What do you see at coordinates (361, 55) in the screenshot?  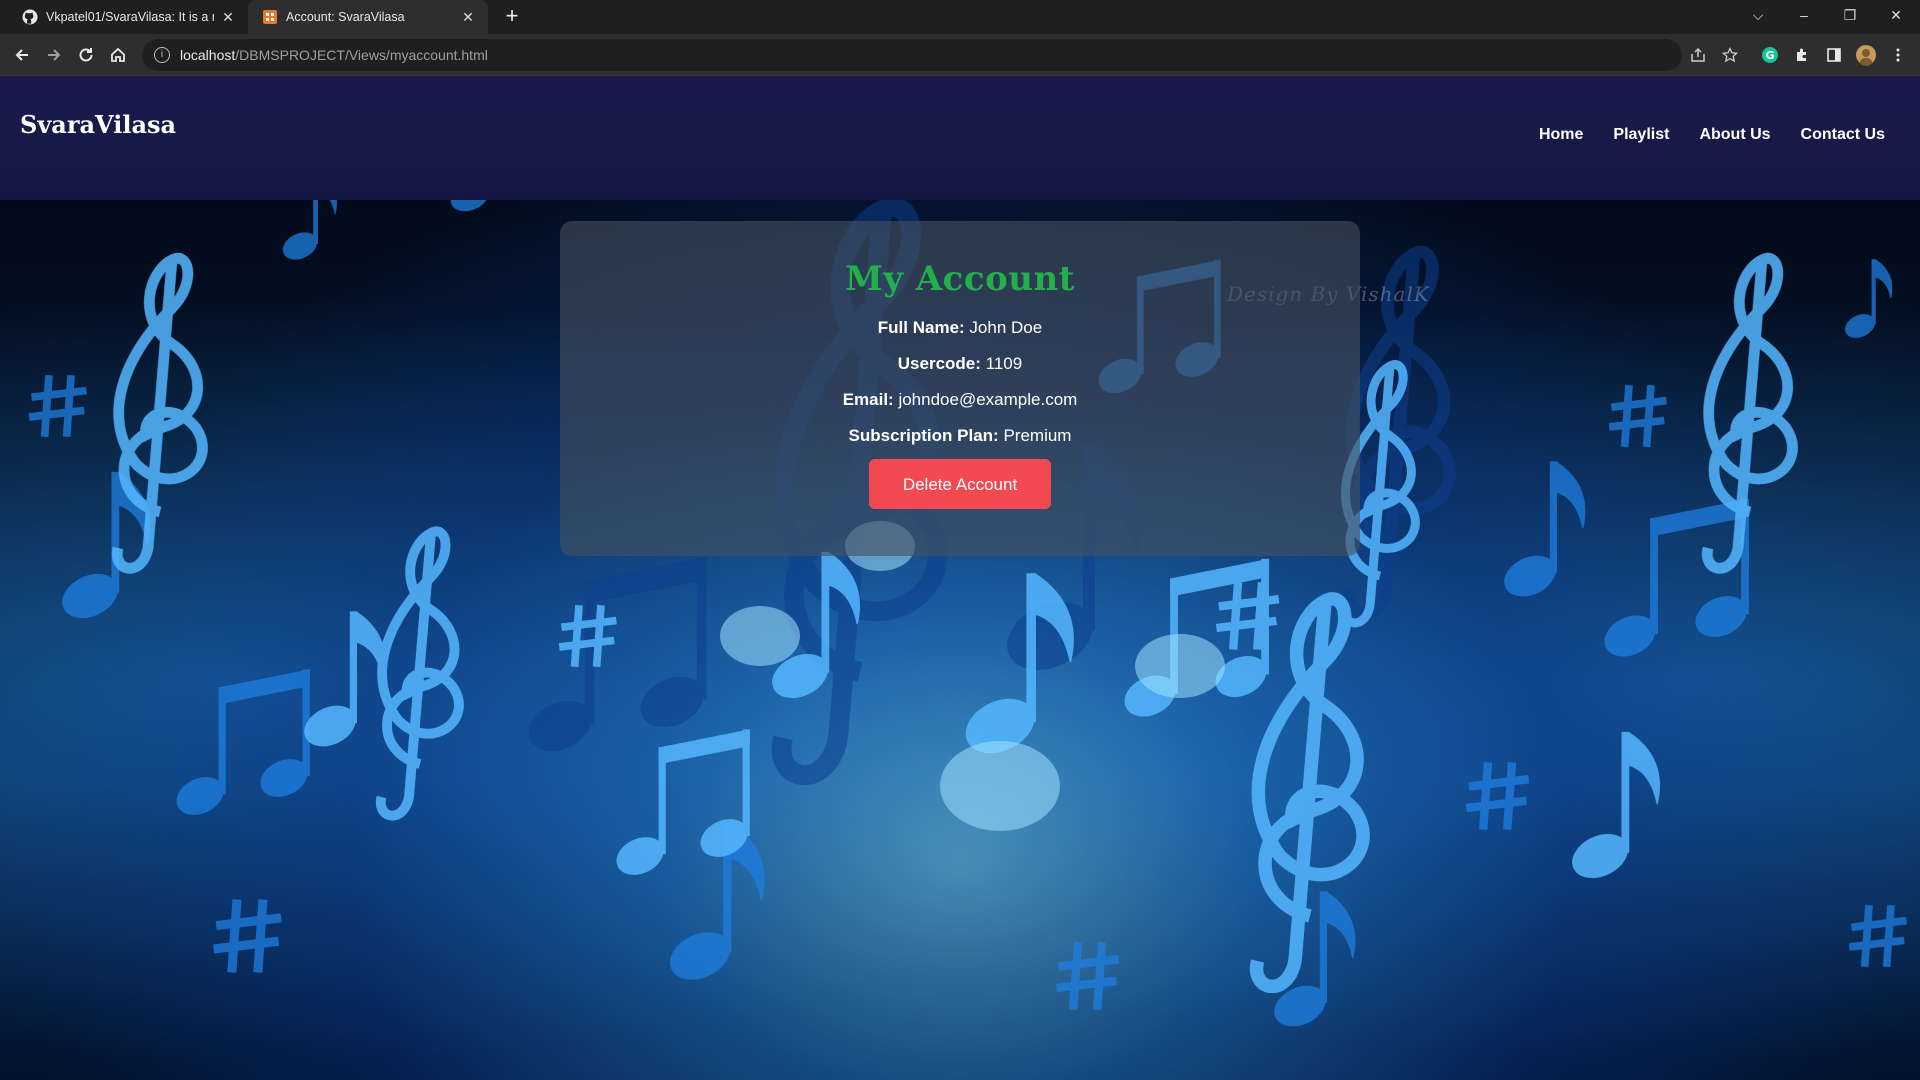 I see `address-path: /DBMSPROJECT/Views/myaccount.html` at bounding box center [361, 55].